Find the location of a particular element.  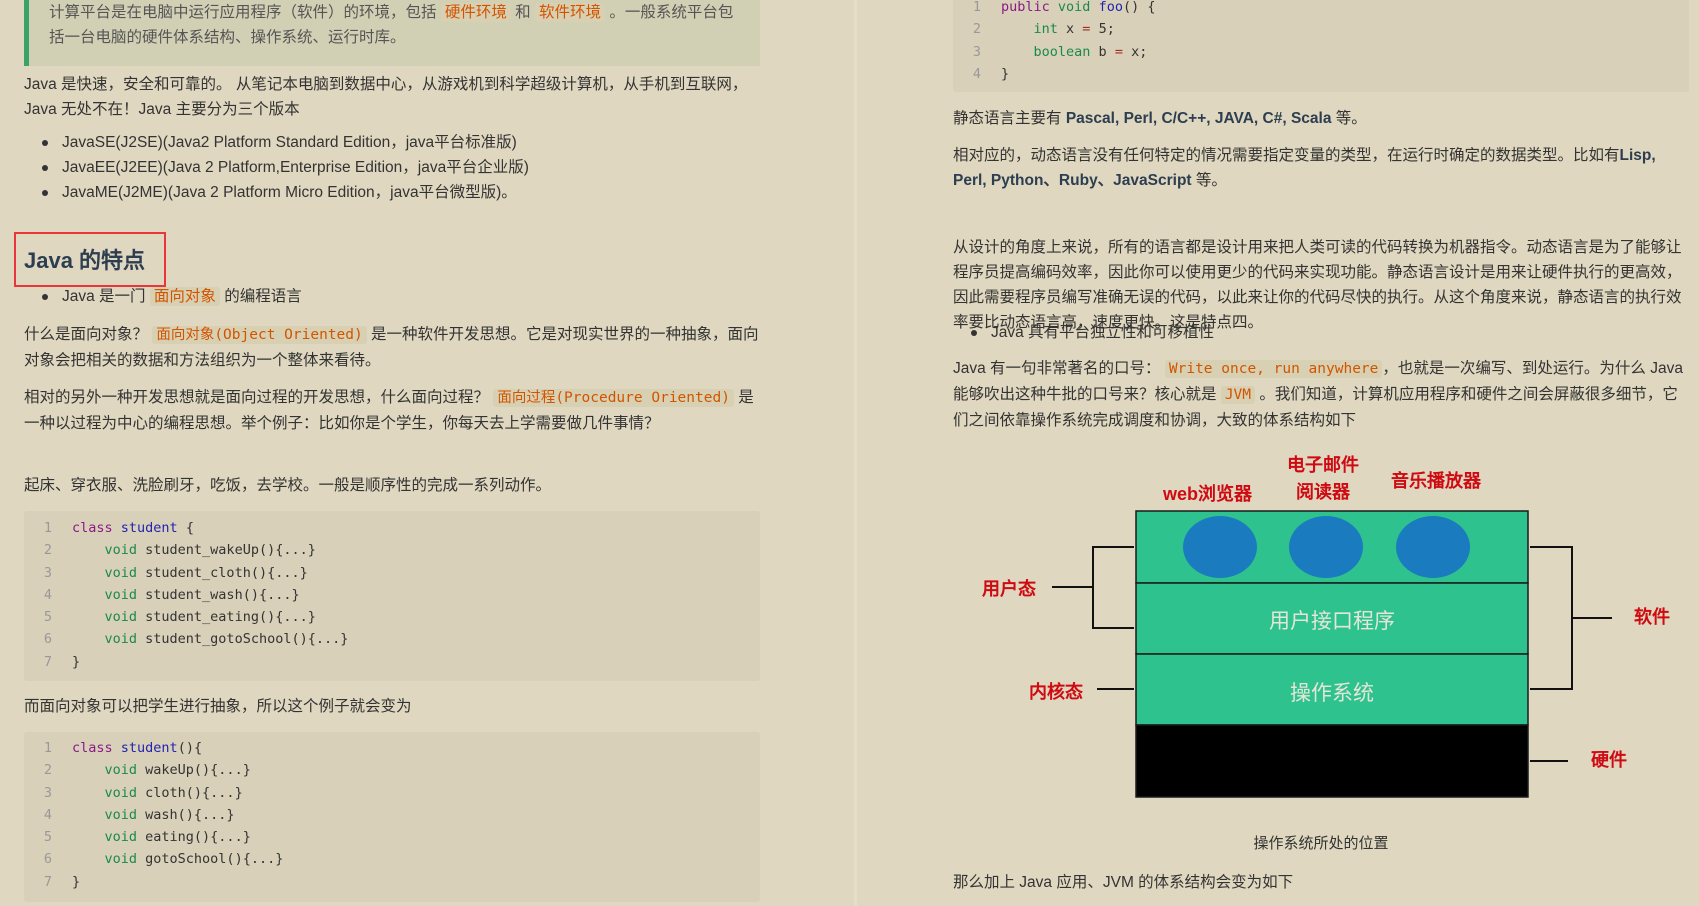

code-text: int x = 5; is located at coordinates (1074, 29).